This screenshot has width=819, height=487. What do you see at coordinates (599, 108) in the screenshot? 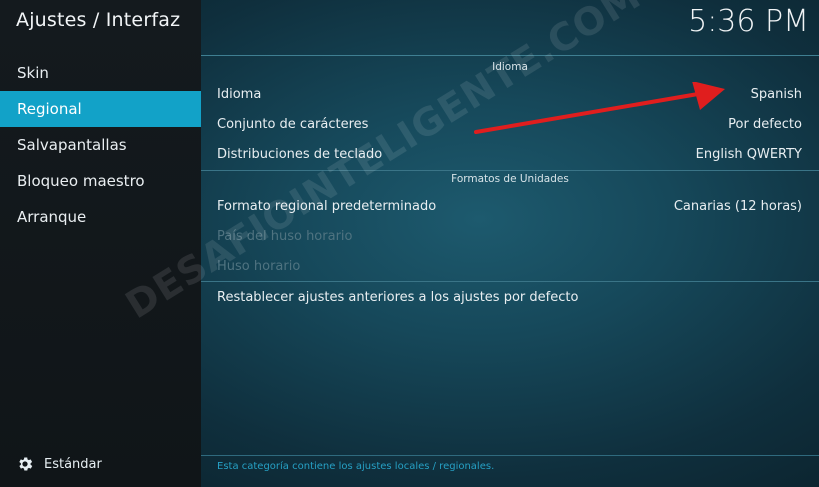
I see `red-arrow-annotation` at bounding box center [599, 108].